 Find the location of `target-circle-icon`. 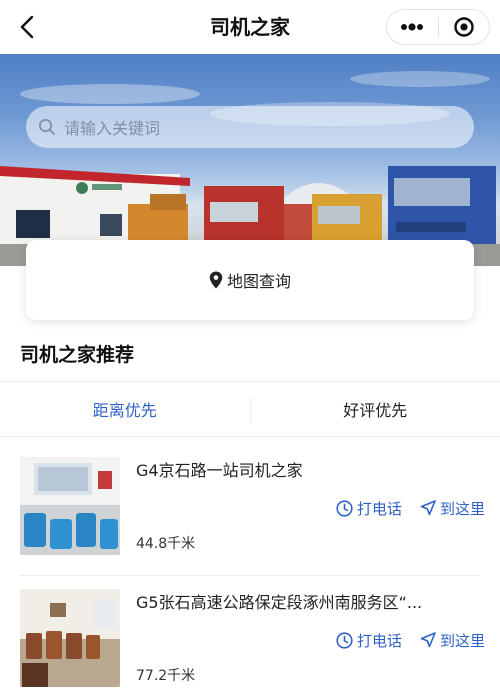

target-circle-icon is located at coordinates (464, 27).